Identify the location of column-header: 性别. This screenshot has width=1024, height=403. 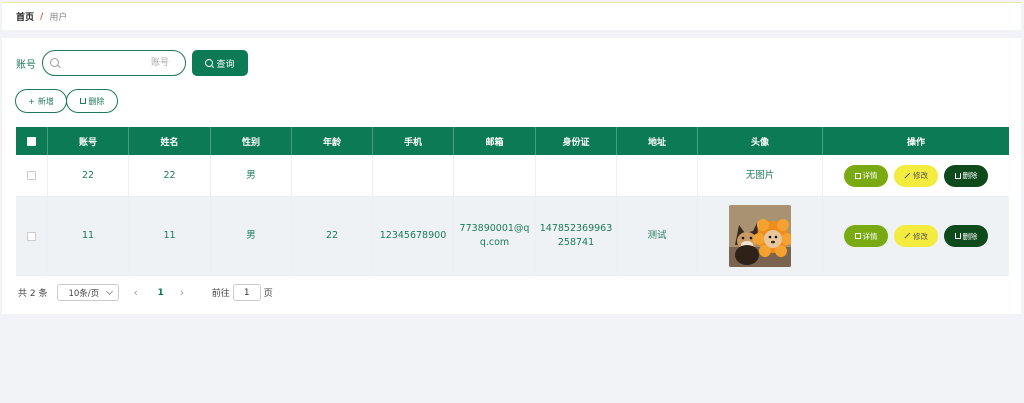
(251, 141).